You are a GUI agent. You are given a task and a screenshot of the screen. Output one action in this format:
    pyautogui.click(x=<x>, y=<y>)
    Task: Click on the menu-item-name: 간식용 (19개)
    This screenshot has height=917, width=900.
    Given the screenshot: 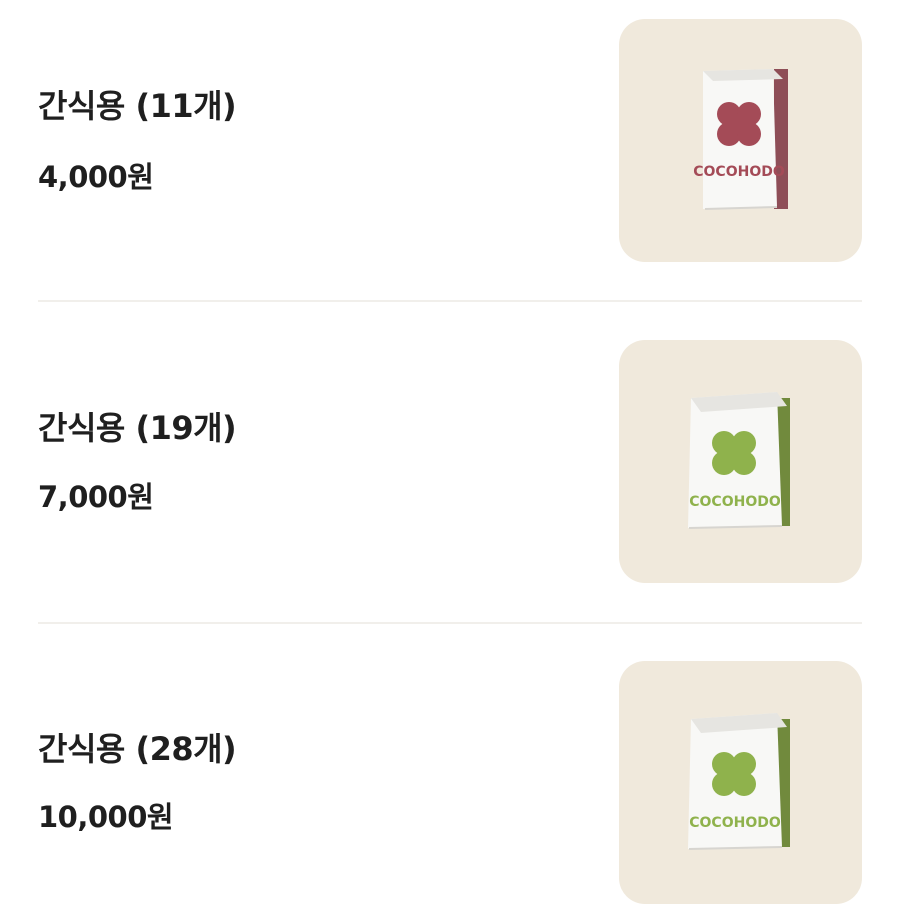 What is the action you would take?
    pyautogui.click(x=137, y=428)
    